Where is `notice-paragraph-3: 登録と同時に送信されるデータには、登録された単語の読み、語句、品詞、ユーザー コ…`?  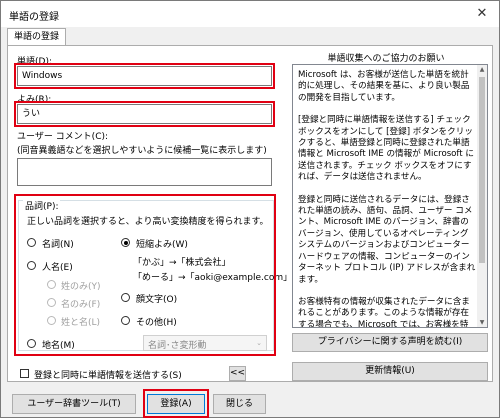 notice-paragraph-3: 登録と同時に送信されるデータには、登録された単語の読み、語句、品詞、ユーザー コ… is located at coordinates (387, 239).